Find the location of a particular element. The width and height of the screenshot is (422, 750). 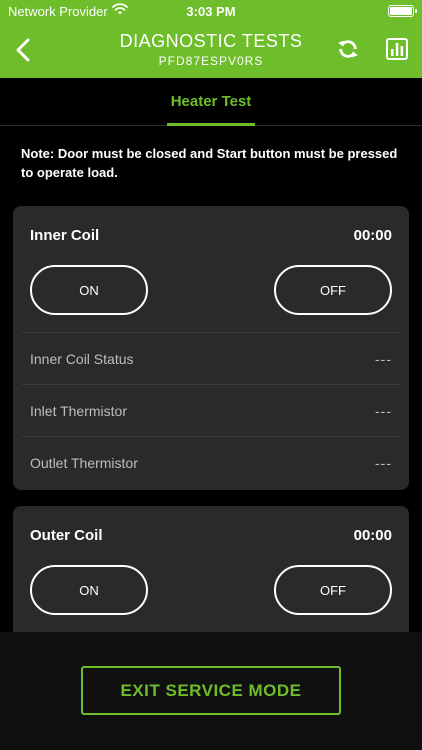

clock: 3:03 PM is located at coordinates (211, 11).